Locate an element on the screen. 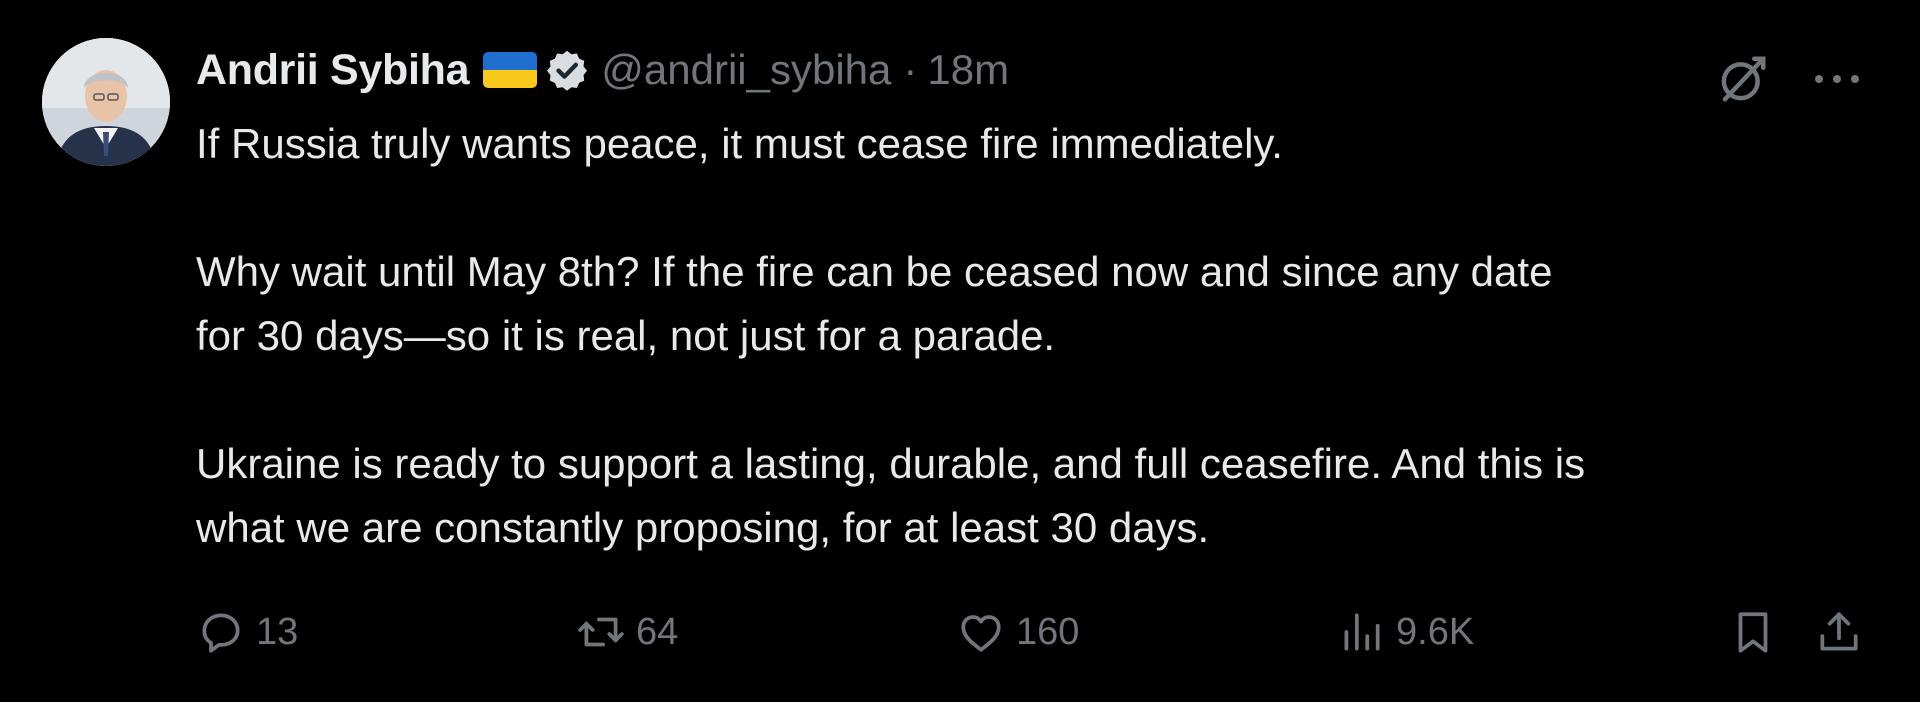 The width and height of the screenshot is (1920, 702). author-handle: @andrii_sybiha is located at coordinates (746, 70).